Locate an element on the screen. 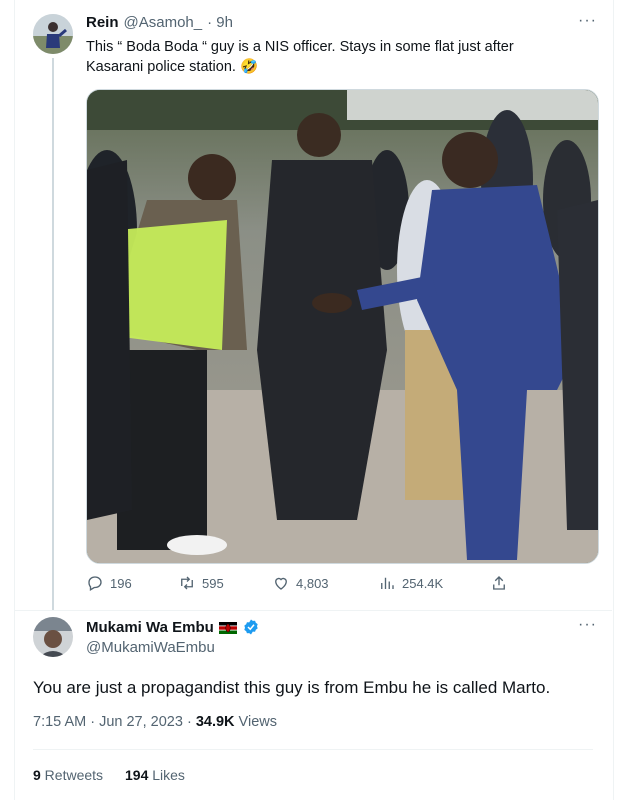 The width and height of the screenshot is (625, 800). reply-count: 196 is located at coordinates (121, 583).